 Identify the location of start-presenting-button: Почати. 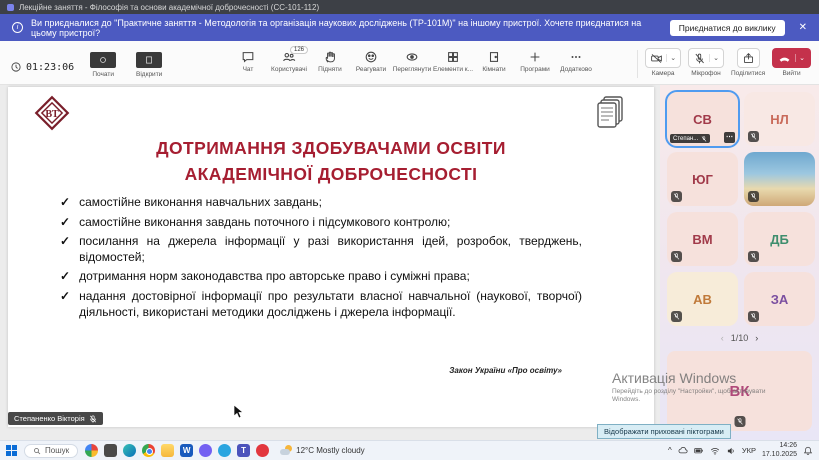
(103, 62).